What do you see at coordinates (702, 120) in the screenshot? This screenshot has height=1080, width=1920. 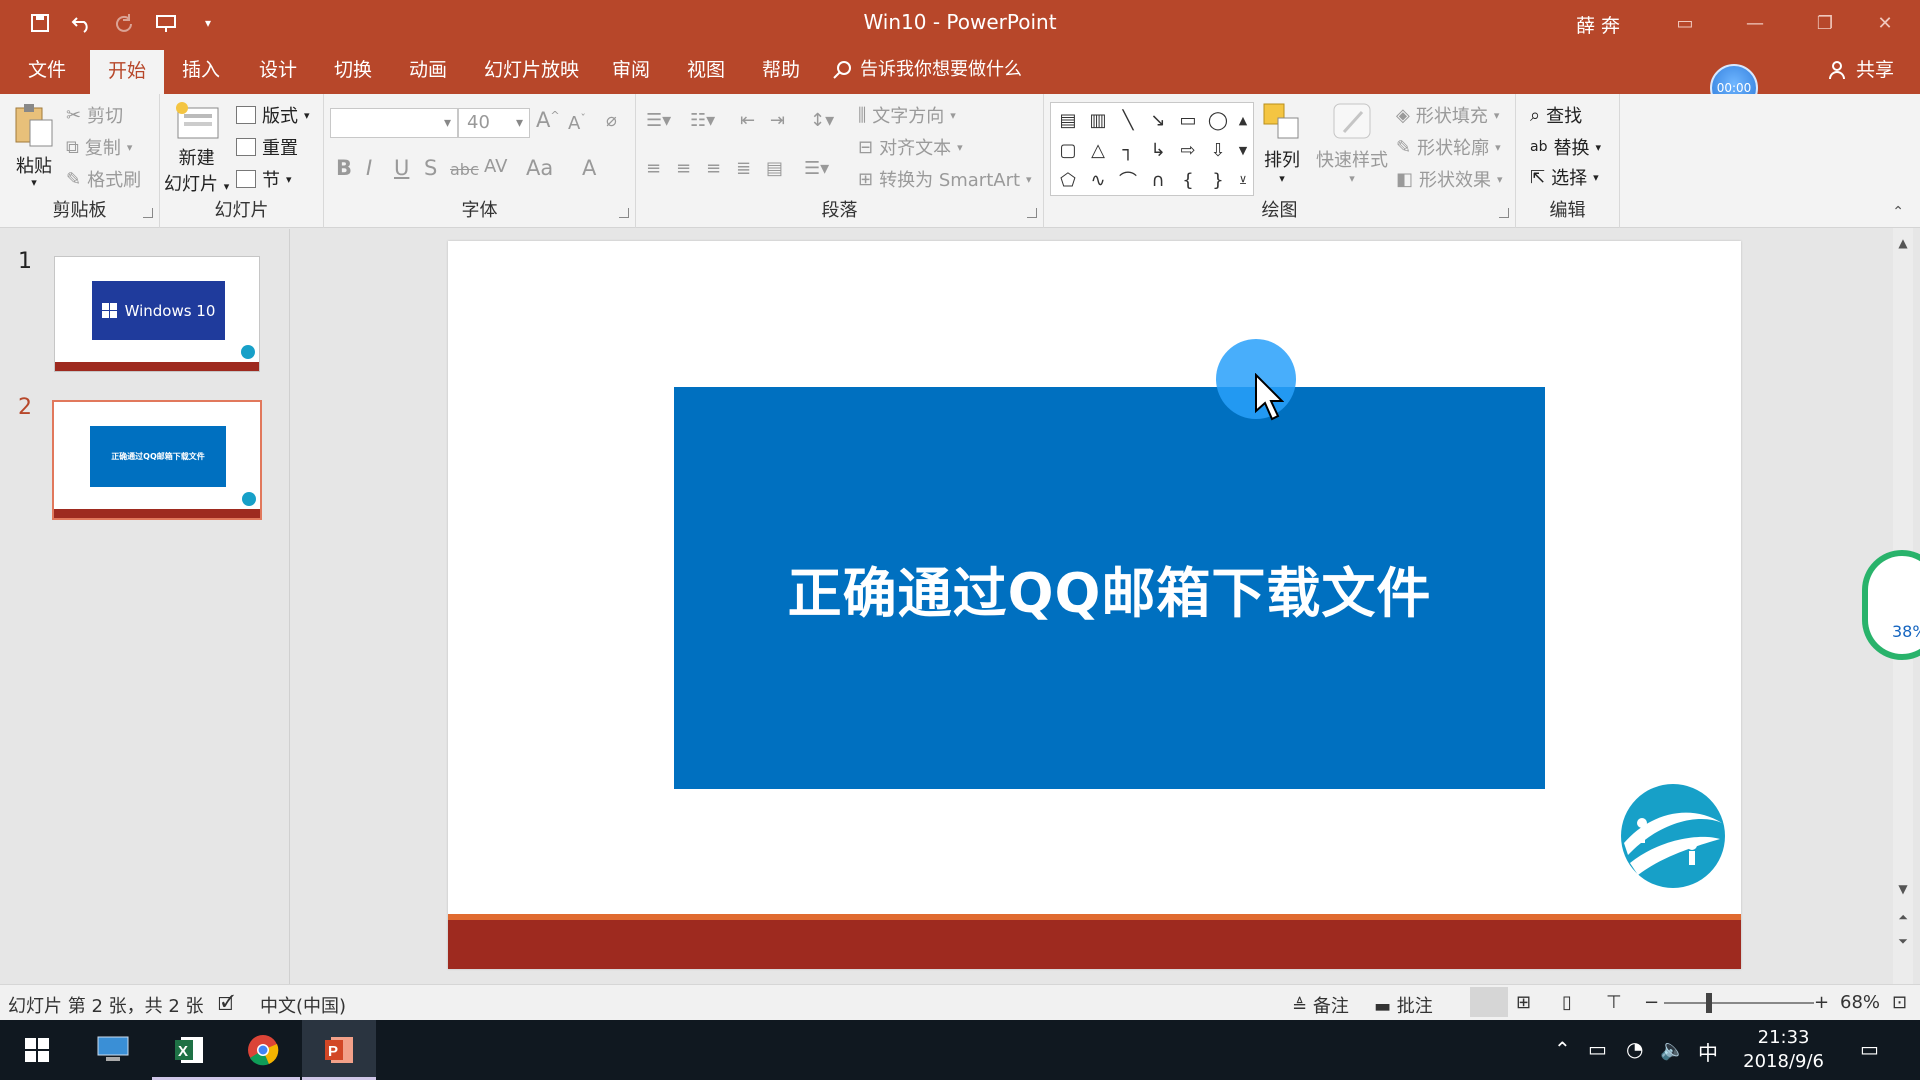 I see `numbering-icon: ☷▾` at bounding box center [702, 120].